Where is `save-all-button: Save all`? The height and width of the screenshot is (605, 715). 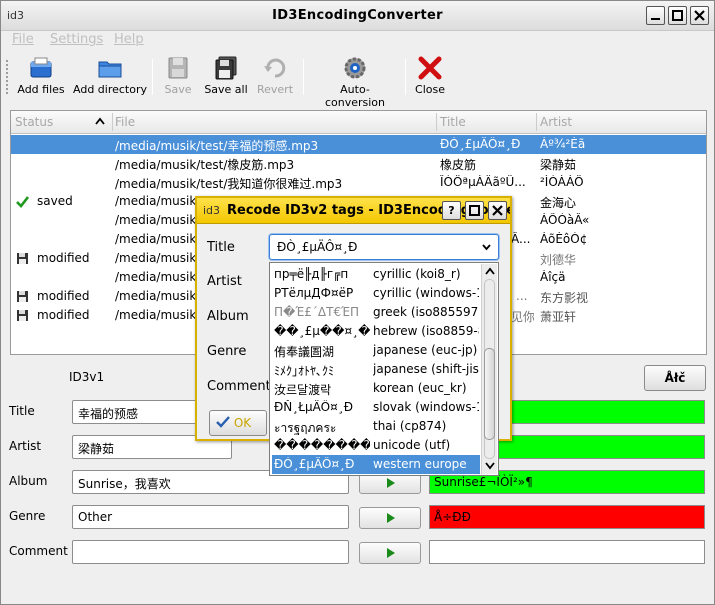 save-all-button: Save all is located at coordinates (226, 76).